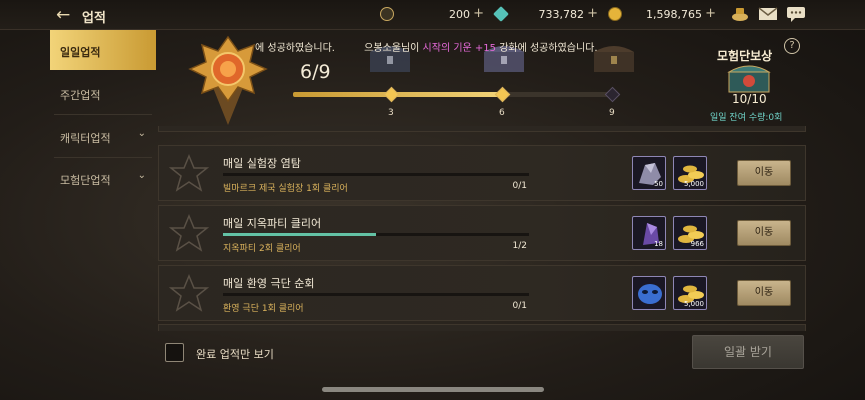 This screenshot has width=865, height=400. I want to click on achievement-row: 매일 지옥파티 클리어 지옥파티 2회 클리어 1/2 18 966 이동, so click(482, 233).